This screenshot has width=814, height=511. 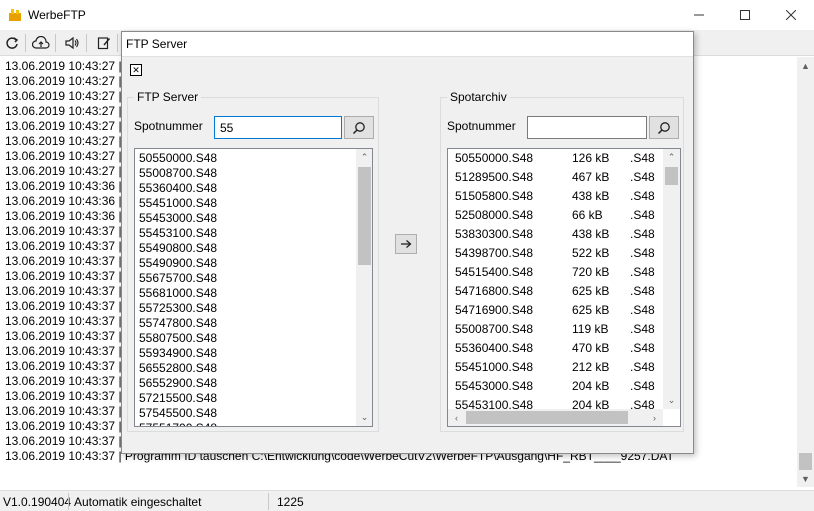 What do you see at coordinates (555, 367) in the screenshot?
I see `archive-list-row: 55451000.S48 212 kB .S48` at bounding box center [555, 367].